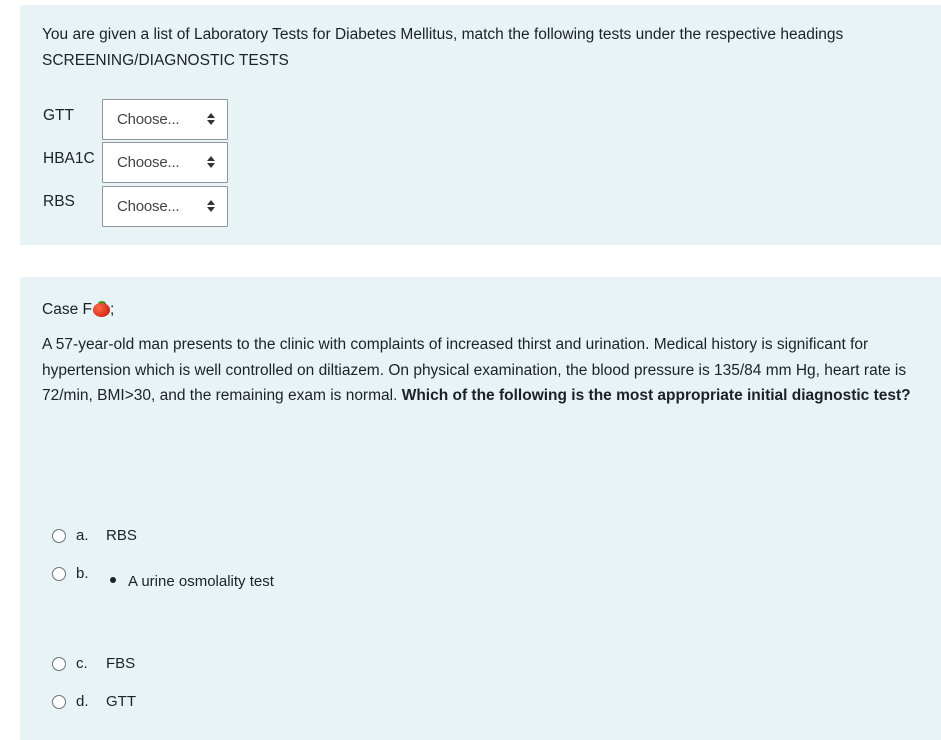 The image size is (941, 740). I want to click on match-label-hba1c: HBA1C, so click(69, 158).